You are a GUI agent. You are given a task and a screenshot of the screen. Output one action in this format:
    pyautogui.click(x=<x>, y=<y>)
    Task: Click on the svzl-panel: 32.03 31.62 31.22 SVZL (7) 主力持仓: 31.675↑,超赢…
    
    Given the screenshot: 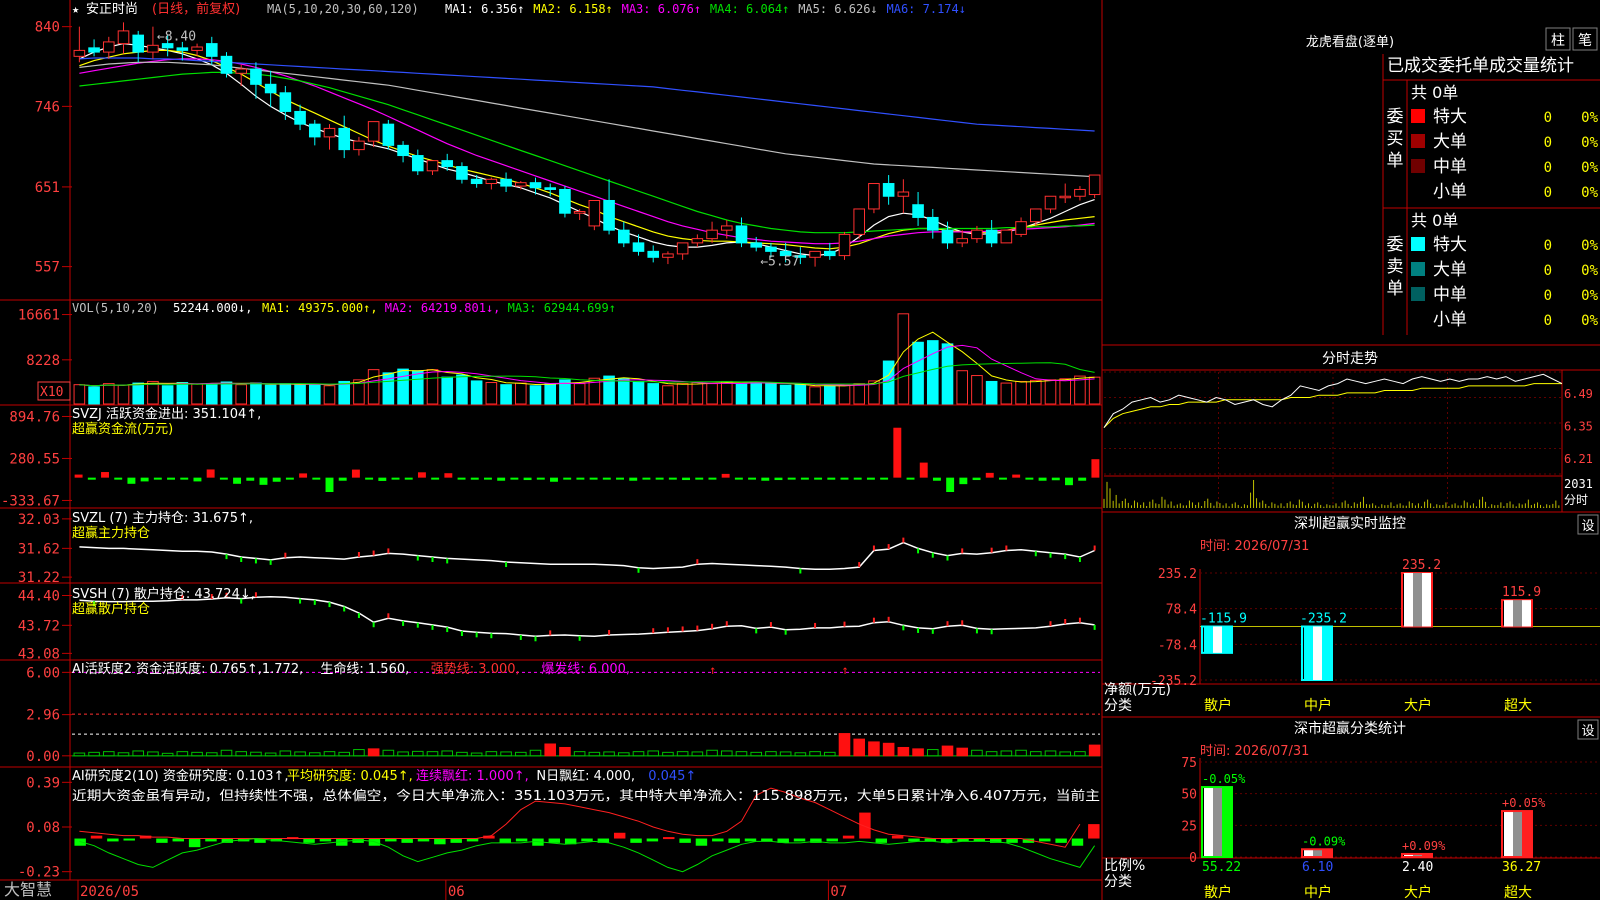 What is the action you would take?
    pyautogui.click(x=557, y=548)
    